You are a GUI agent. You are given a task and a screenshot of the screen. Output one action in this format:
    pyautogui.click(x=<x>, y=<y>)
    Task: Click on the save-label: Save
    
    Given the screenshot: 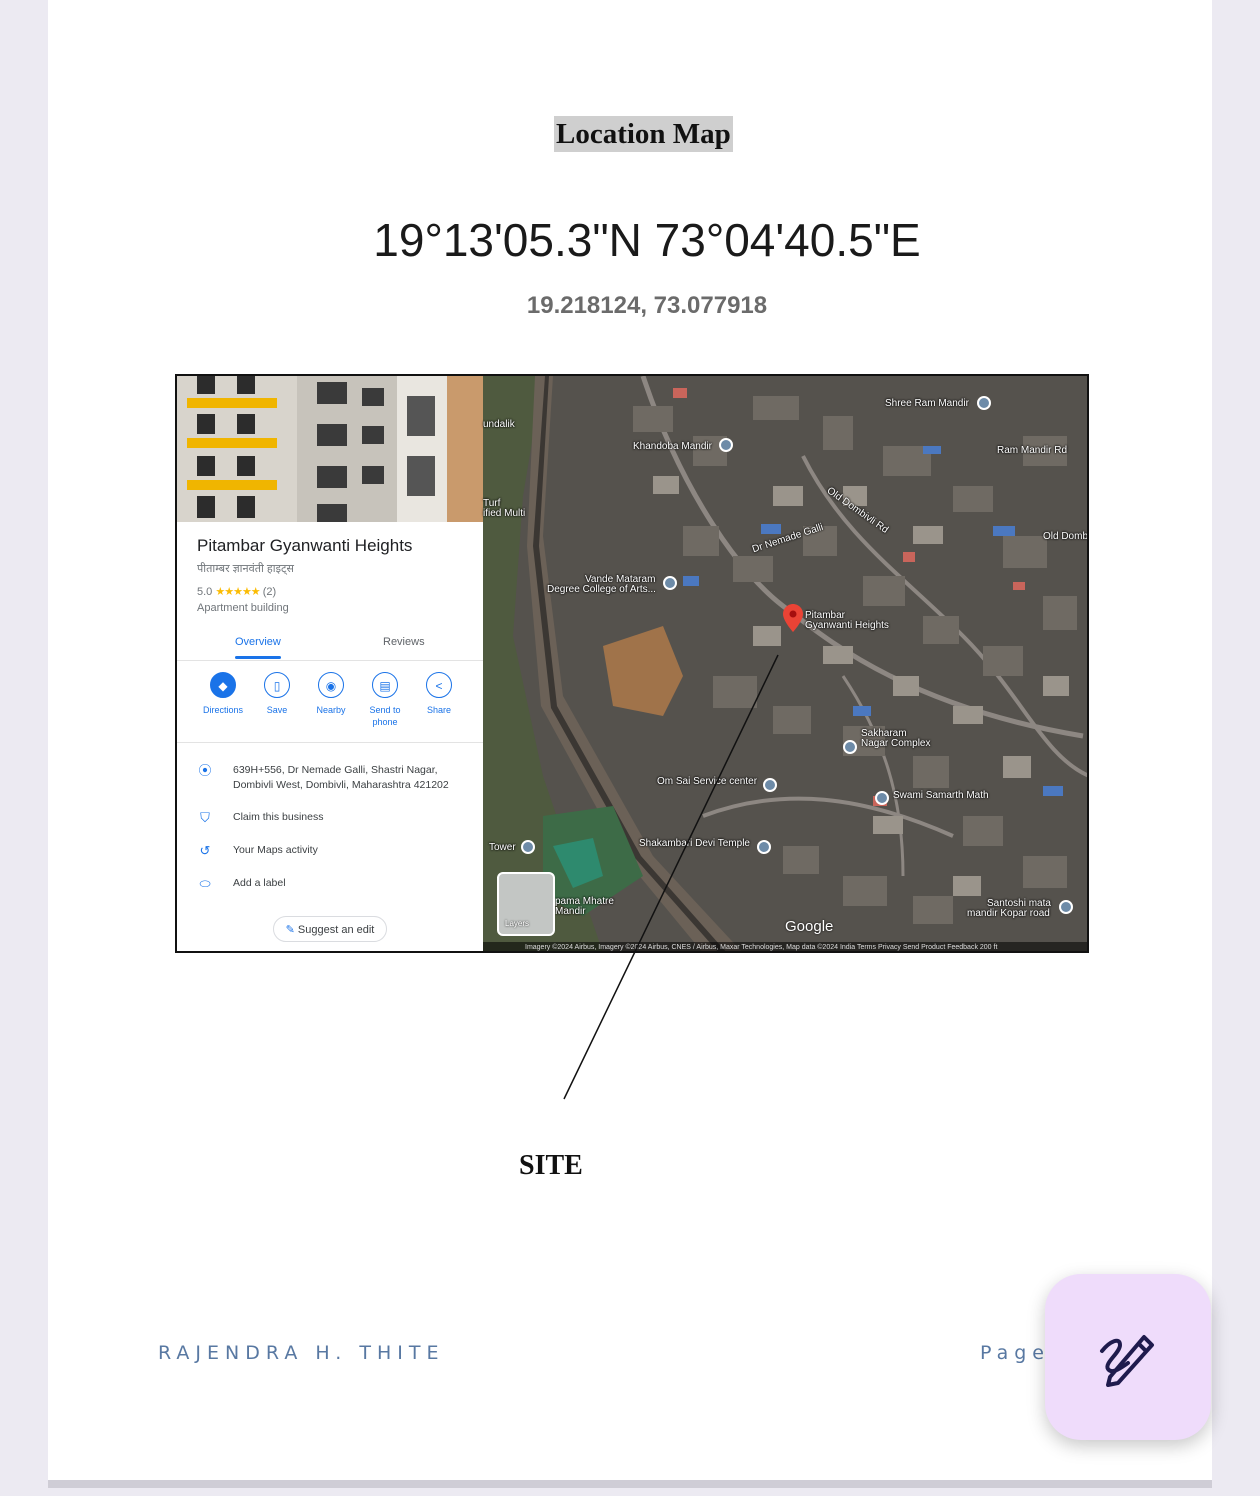 What is the action you would take?
    pyautogui.click(x=277, y=710)
    